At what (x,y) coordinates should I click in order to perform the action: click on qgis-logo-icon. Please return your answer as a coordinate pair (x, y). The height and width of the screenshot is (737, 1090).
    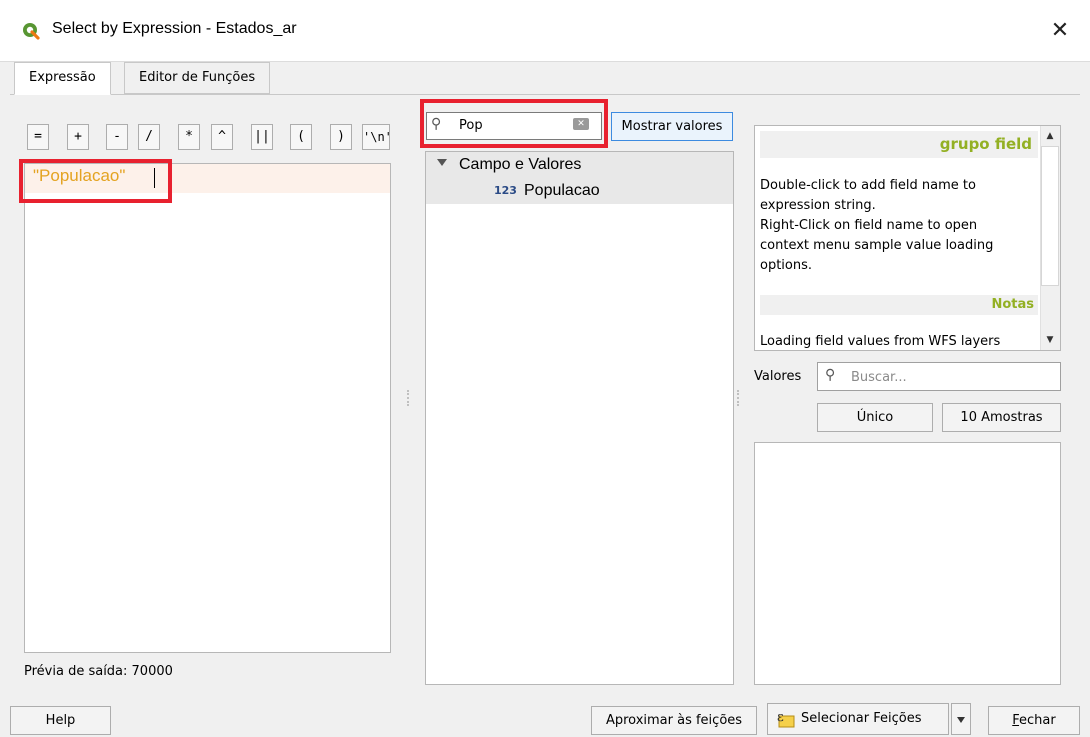
    Looking at the image, I should click on (31, 31).